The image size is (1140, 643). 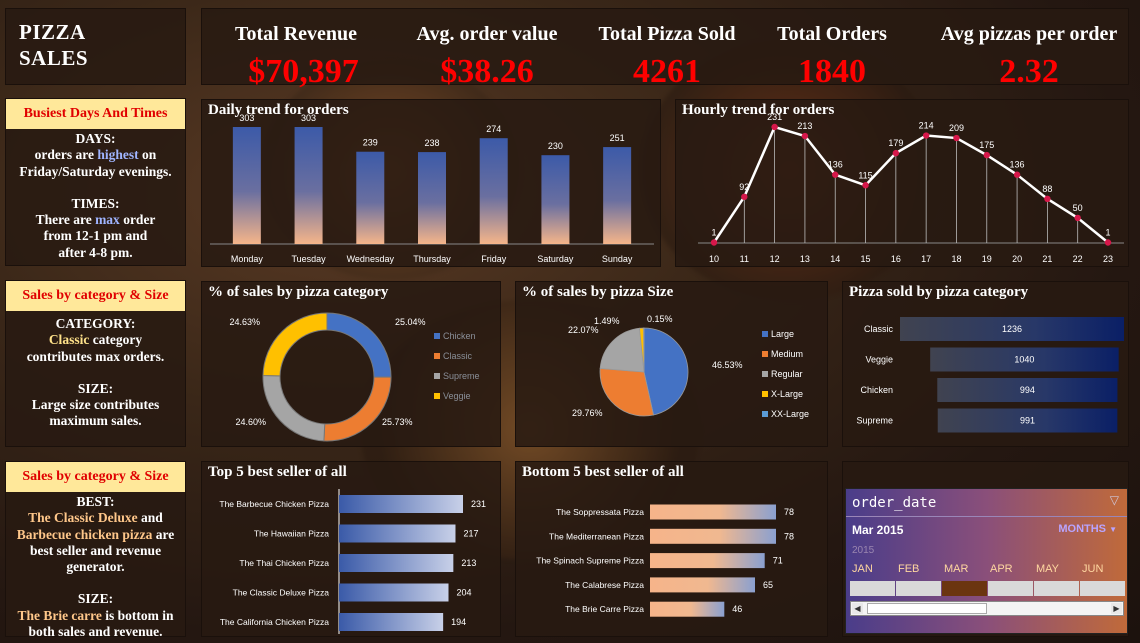 I want to click on hourly-tick-label: 23, so click(x=1108, y=259).